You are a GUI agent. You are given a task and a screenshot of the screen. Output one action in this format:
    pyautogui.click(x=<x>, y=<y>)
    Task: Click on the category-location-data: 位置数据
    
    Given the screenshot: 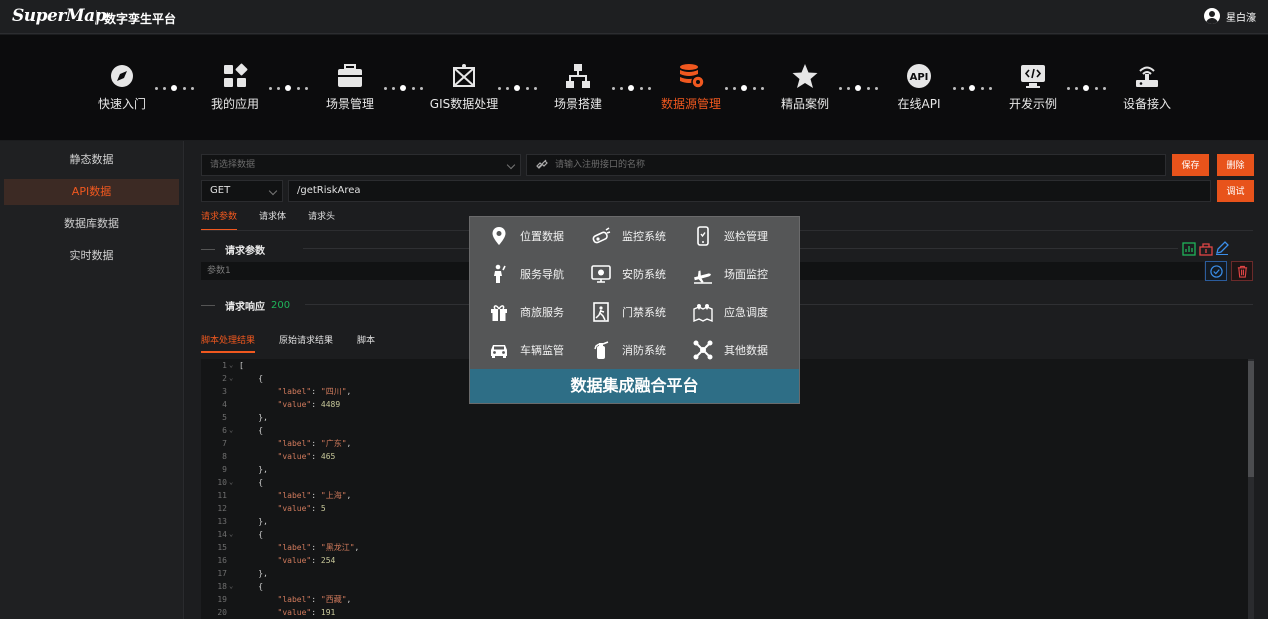 What is the action you would take?
    pyautogui.click(x=543, y=236)
    